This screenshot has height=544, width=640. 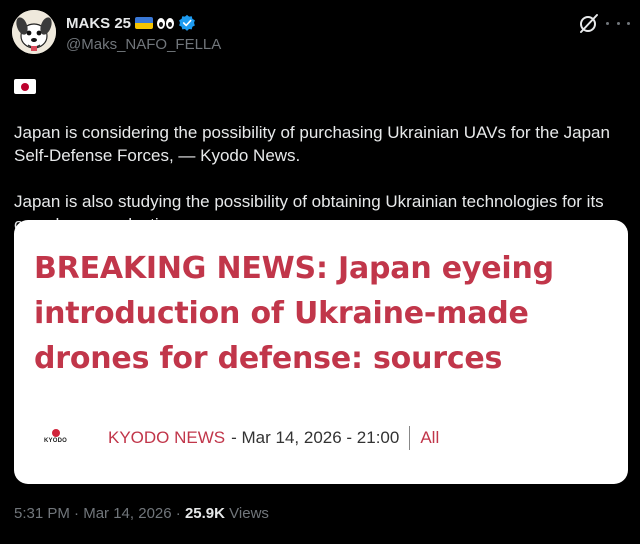 I want to click on kyodo-logo-text: KYODO, so click(x=56, y=441).